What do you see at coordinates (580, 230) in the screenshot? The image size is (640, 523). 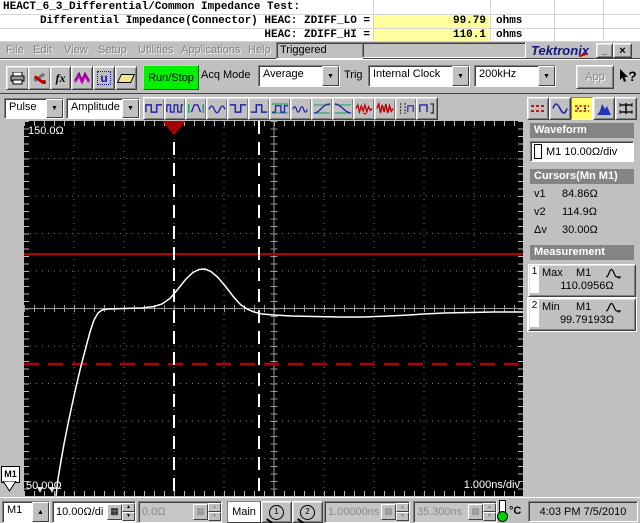 I see `cursor-dv-value: 30.00Ω` at bounding box center [580, 230].